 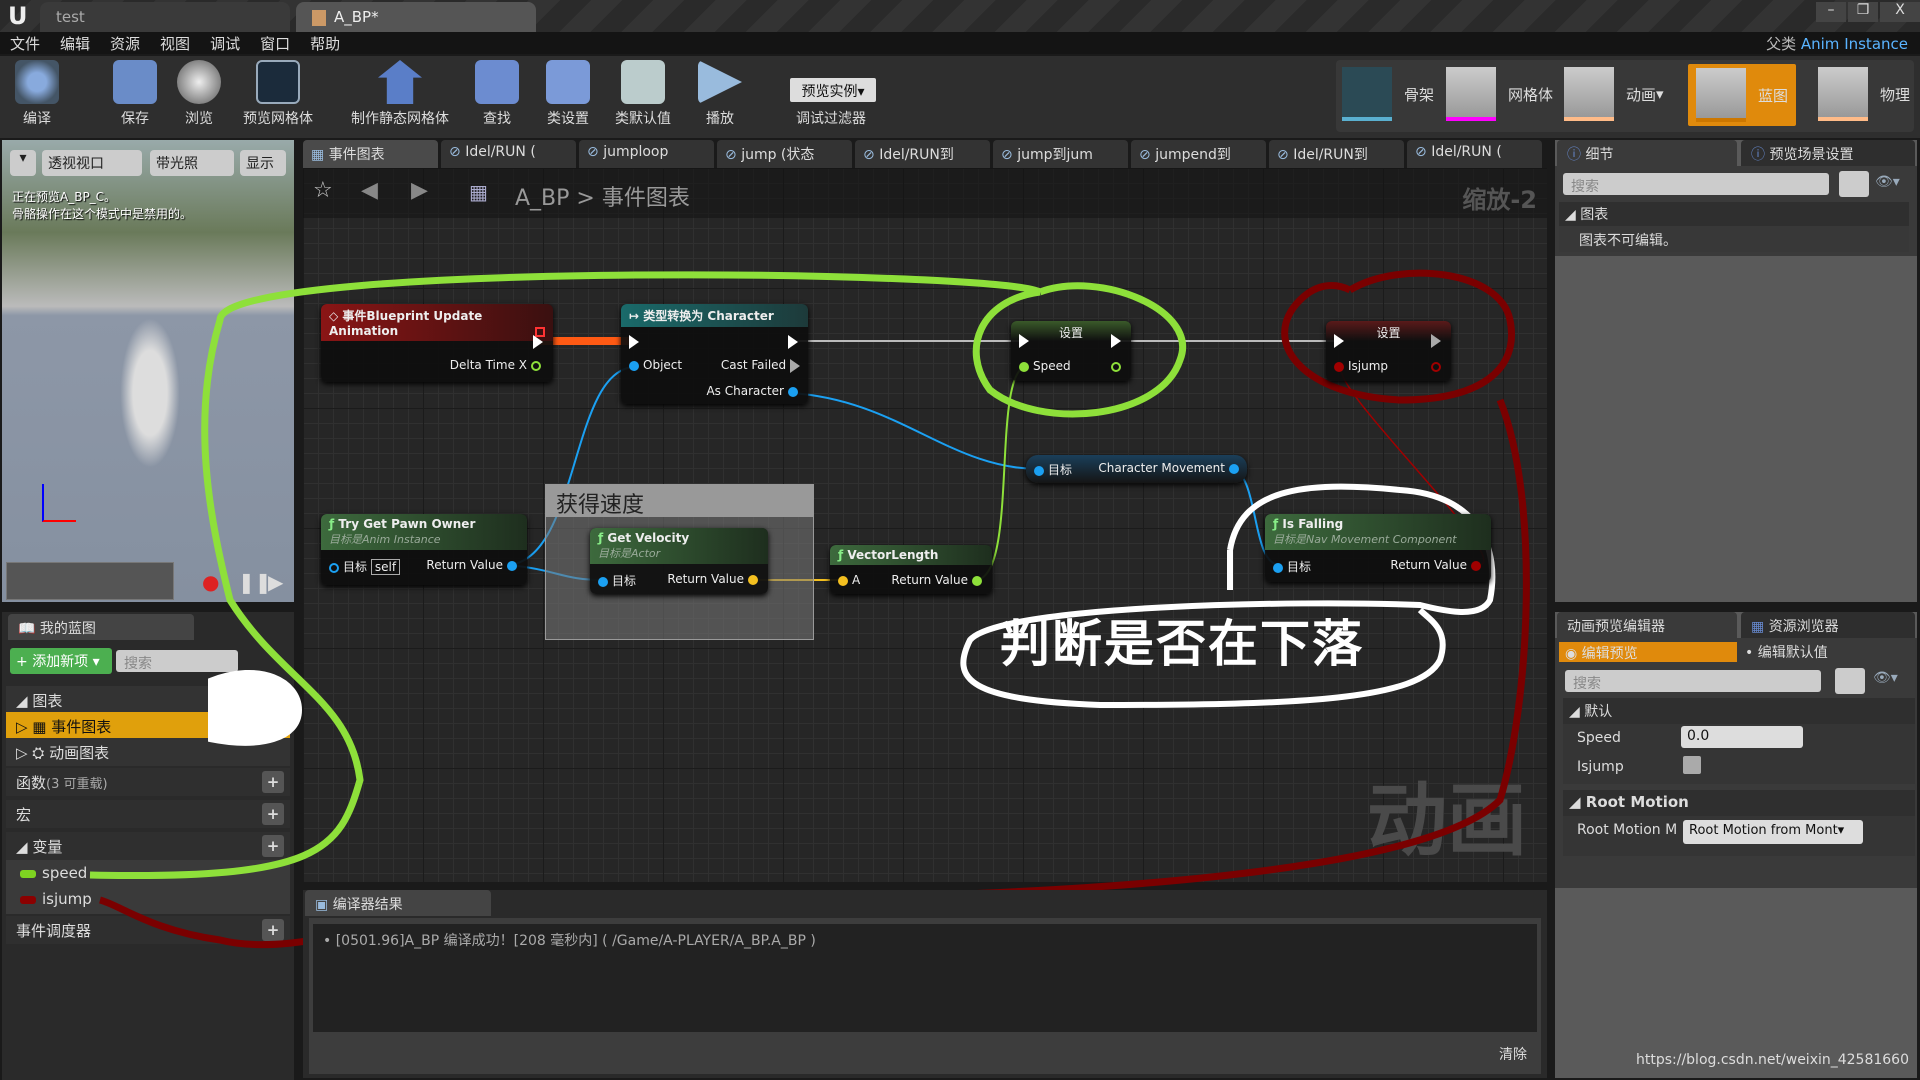 I want to click on content-browser-tab: ▦ 资源浏览器, so click(x=1828, y=625).